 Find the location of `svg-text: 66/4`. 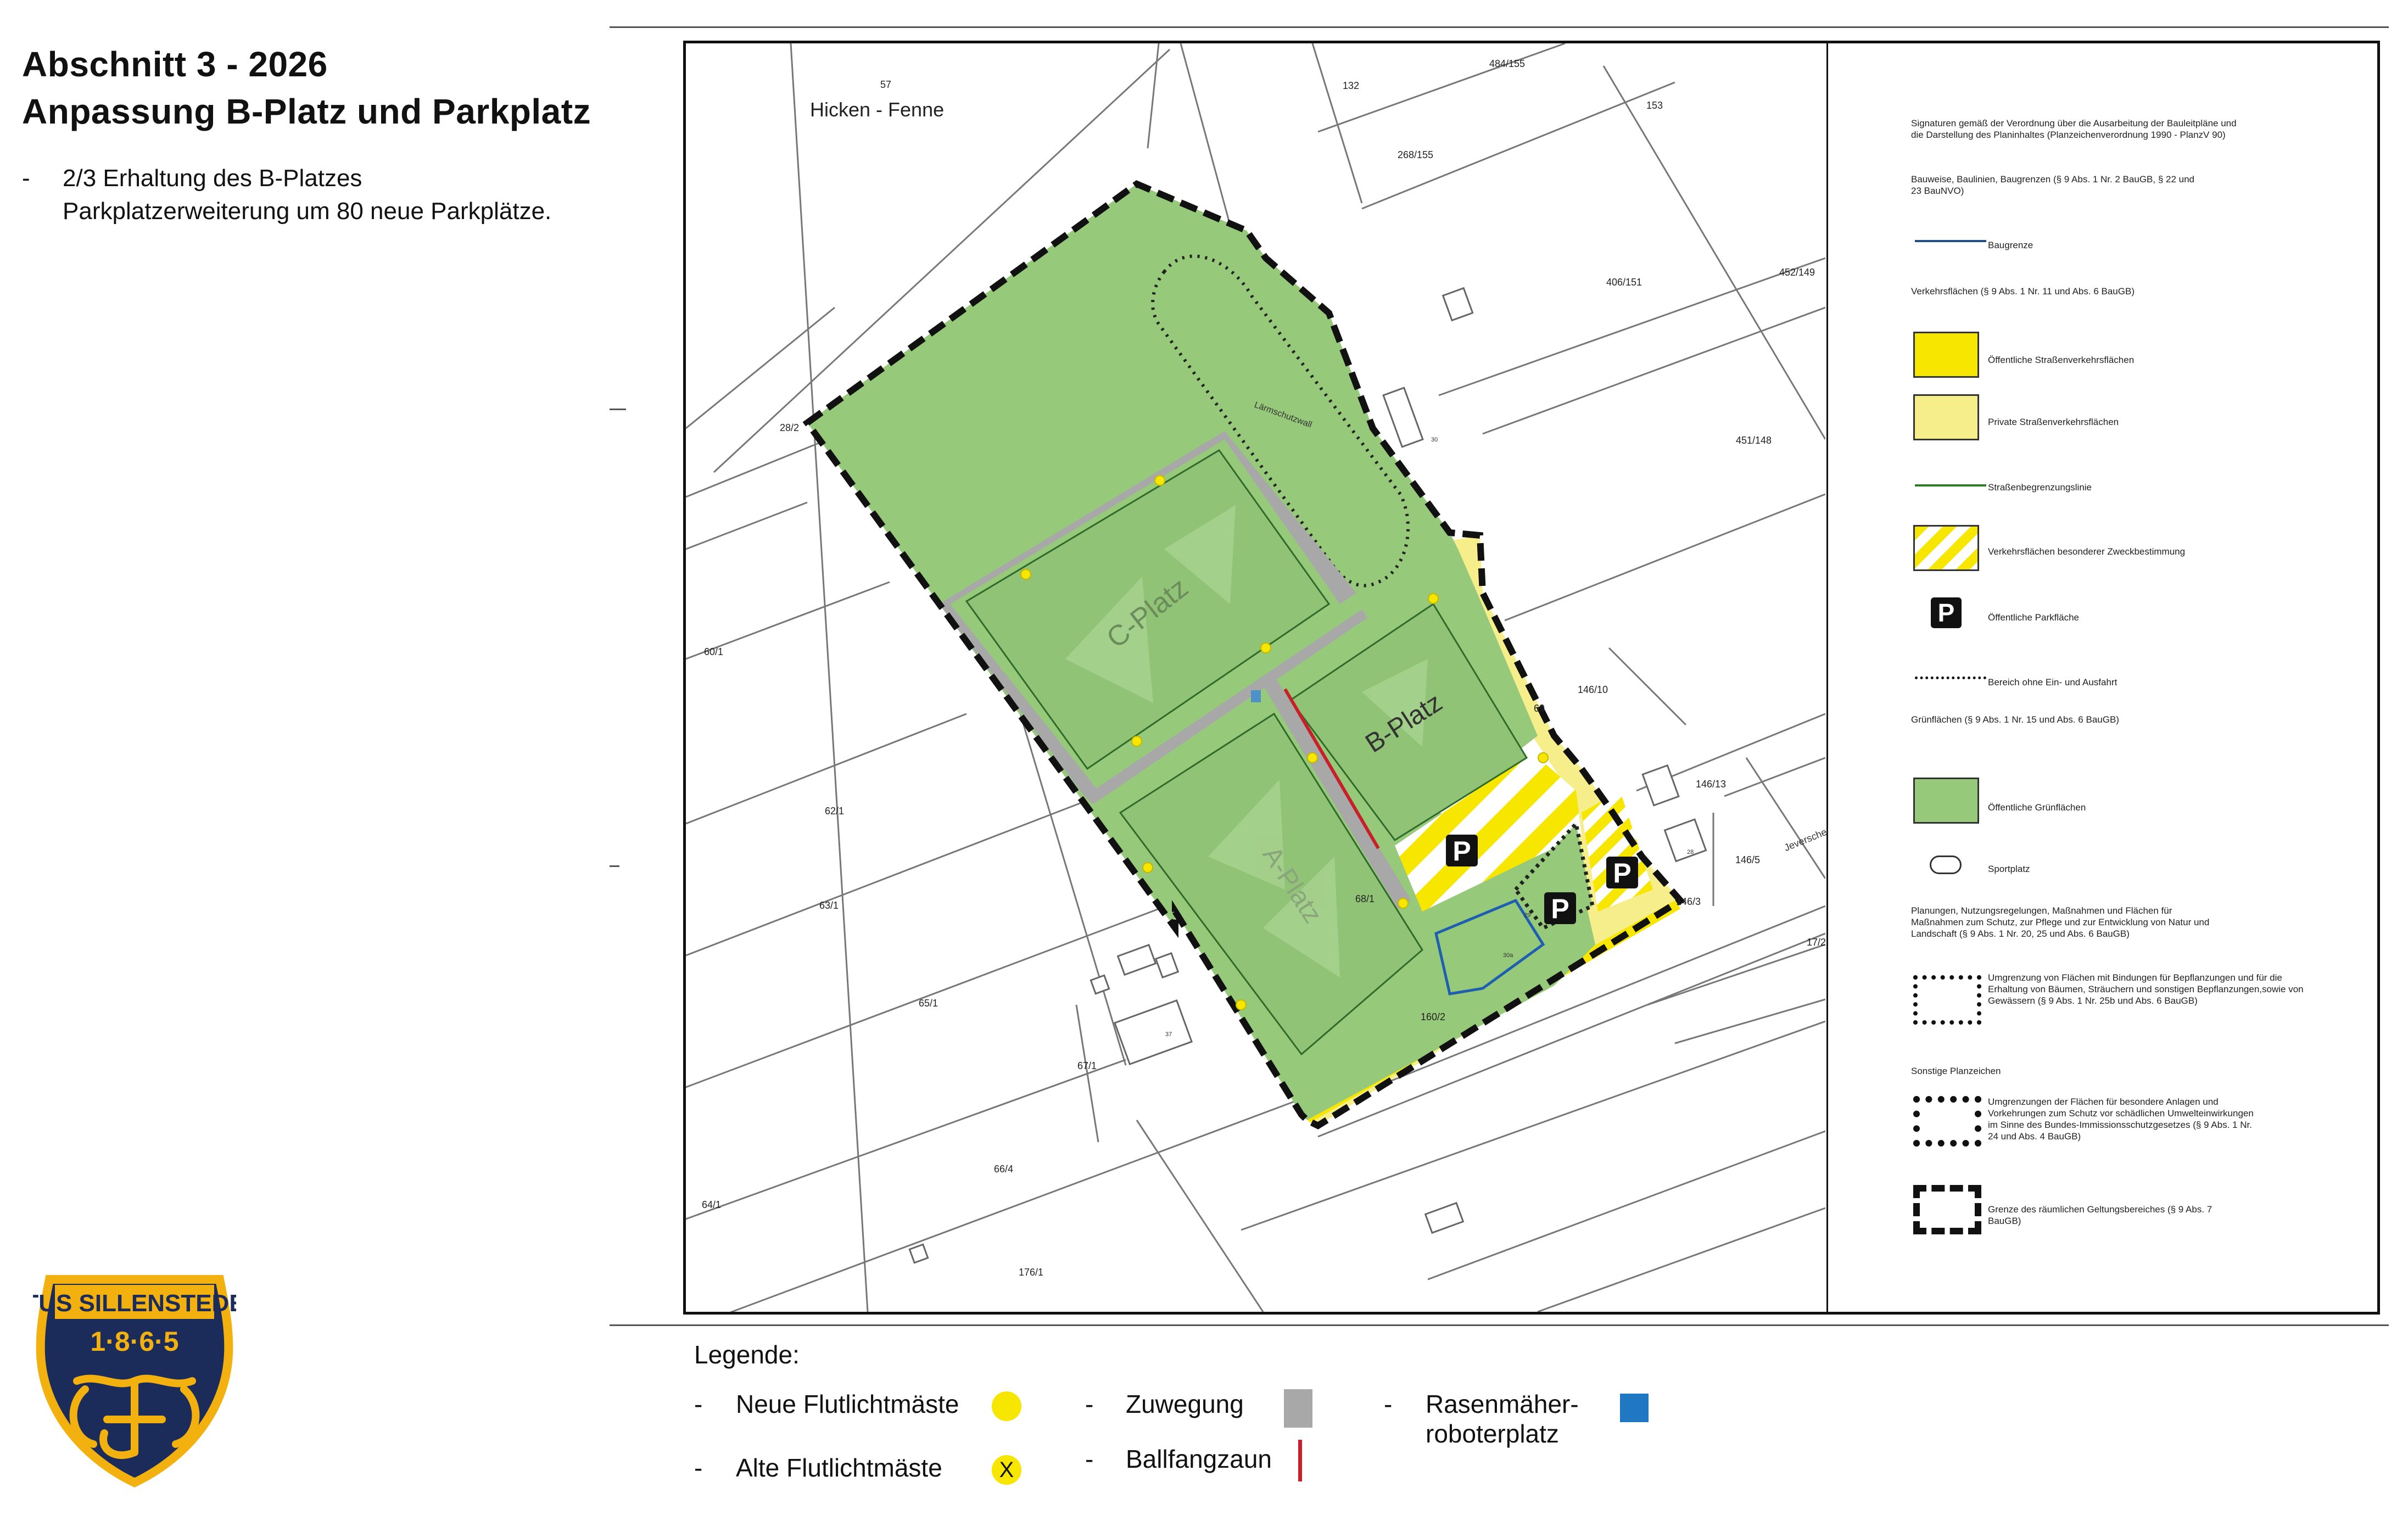

svg-text: 66/4 is located at coordinates (1003, 1169).